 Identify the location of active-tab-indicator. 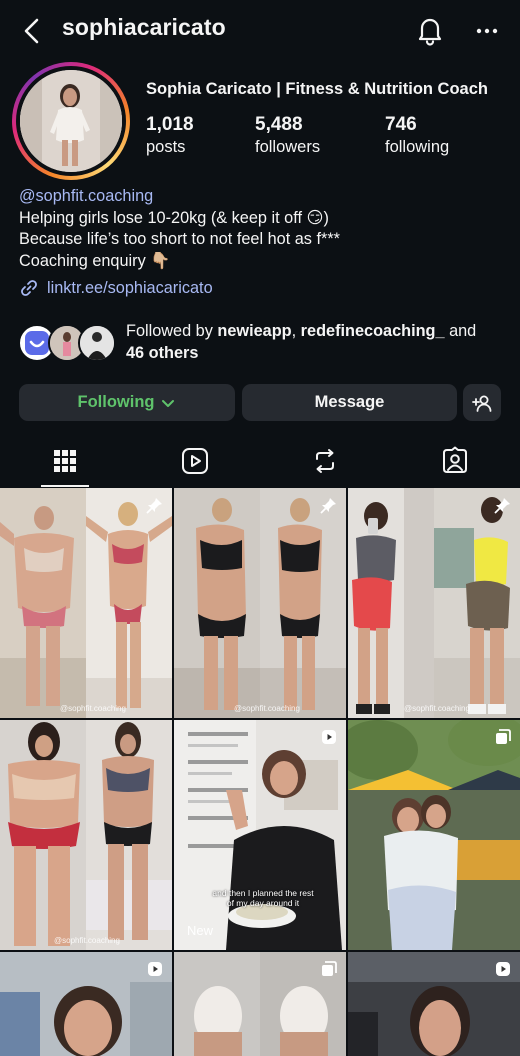
(65, 486).